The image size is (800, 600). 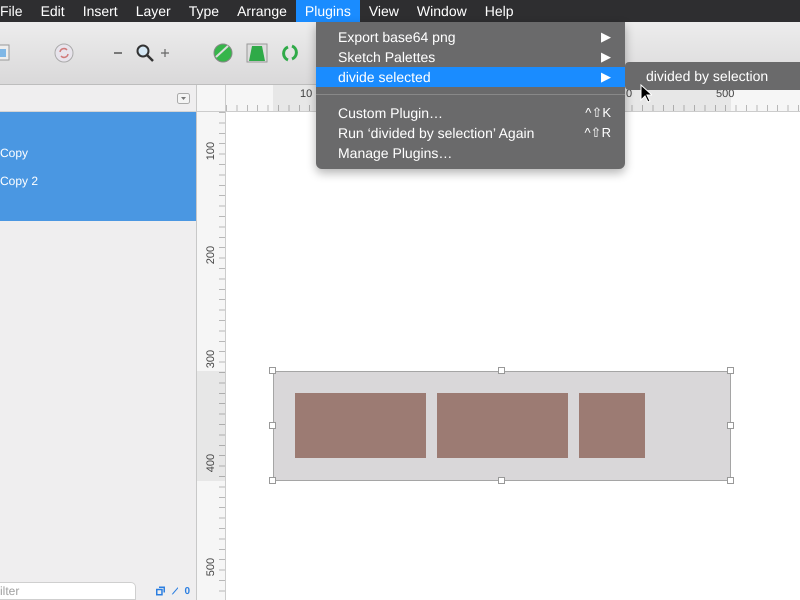 What do you see at coordinates (211, 359) in the screenshot?
I see `ruler-label: 300` at bounding box center [211, 359].